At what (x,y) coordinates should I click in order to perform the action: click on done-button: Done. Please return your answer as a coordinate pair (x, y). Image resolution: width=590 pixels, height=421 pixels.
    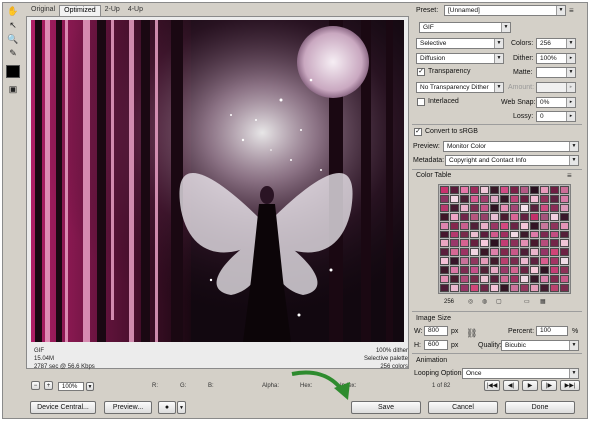
    Looking at the image, I should click on (540, 407).